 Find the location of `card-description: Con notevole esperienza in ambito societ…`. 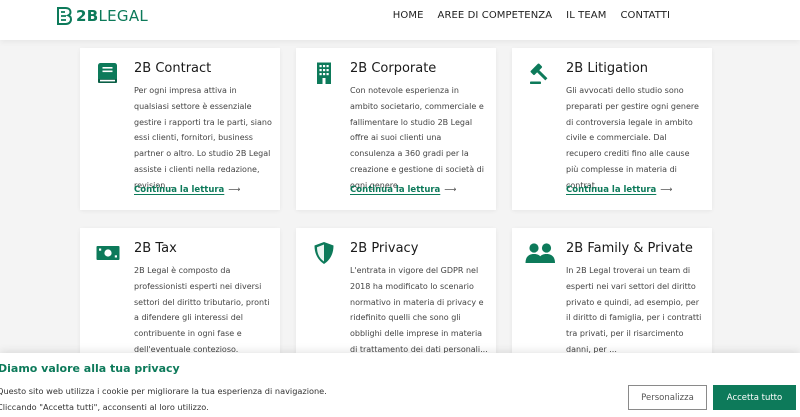

card-description: Con notevole esperienza in ambito societ… is located at coordinates (417, 138).